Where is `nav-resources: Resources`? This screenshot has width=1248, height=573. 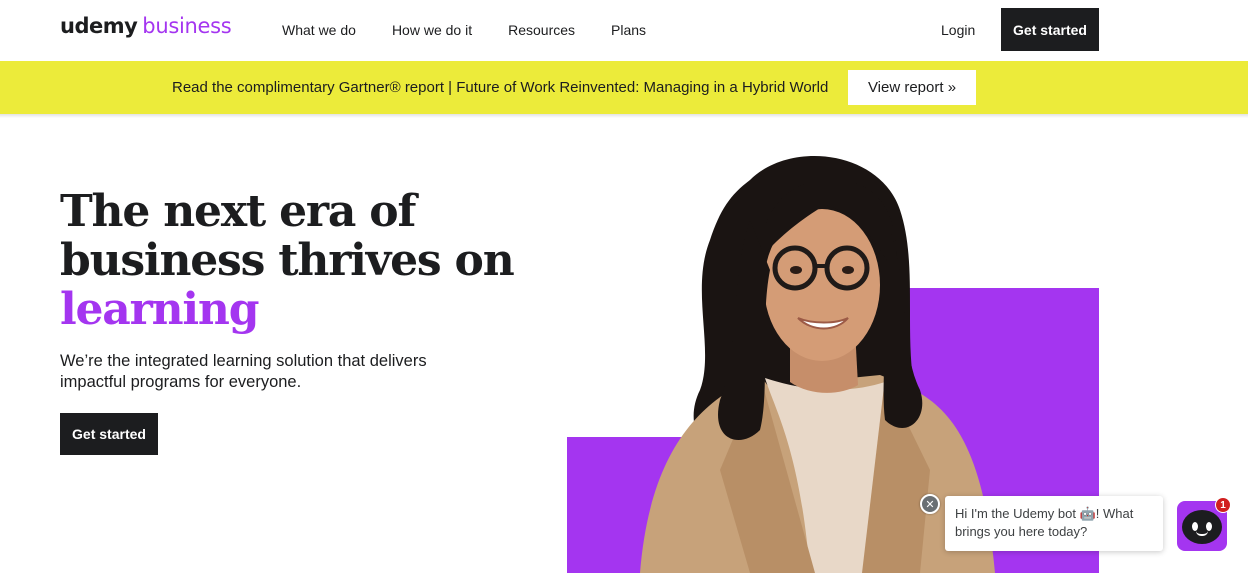 nav-resources: Resources is located at coordinates (541, 30).